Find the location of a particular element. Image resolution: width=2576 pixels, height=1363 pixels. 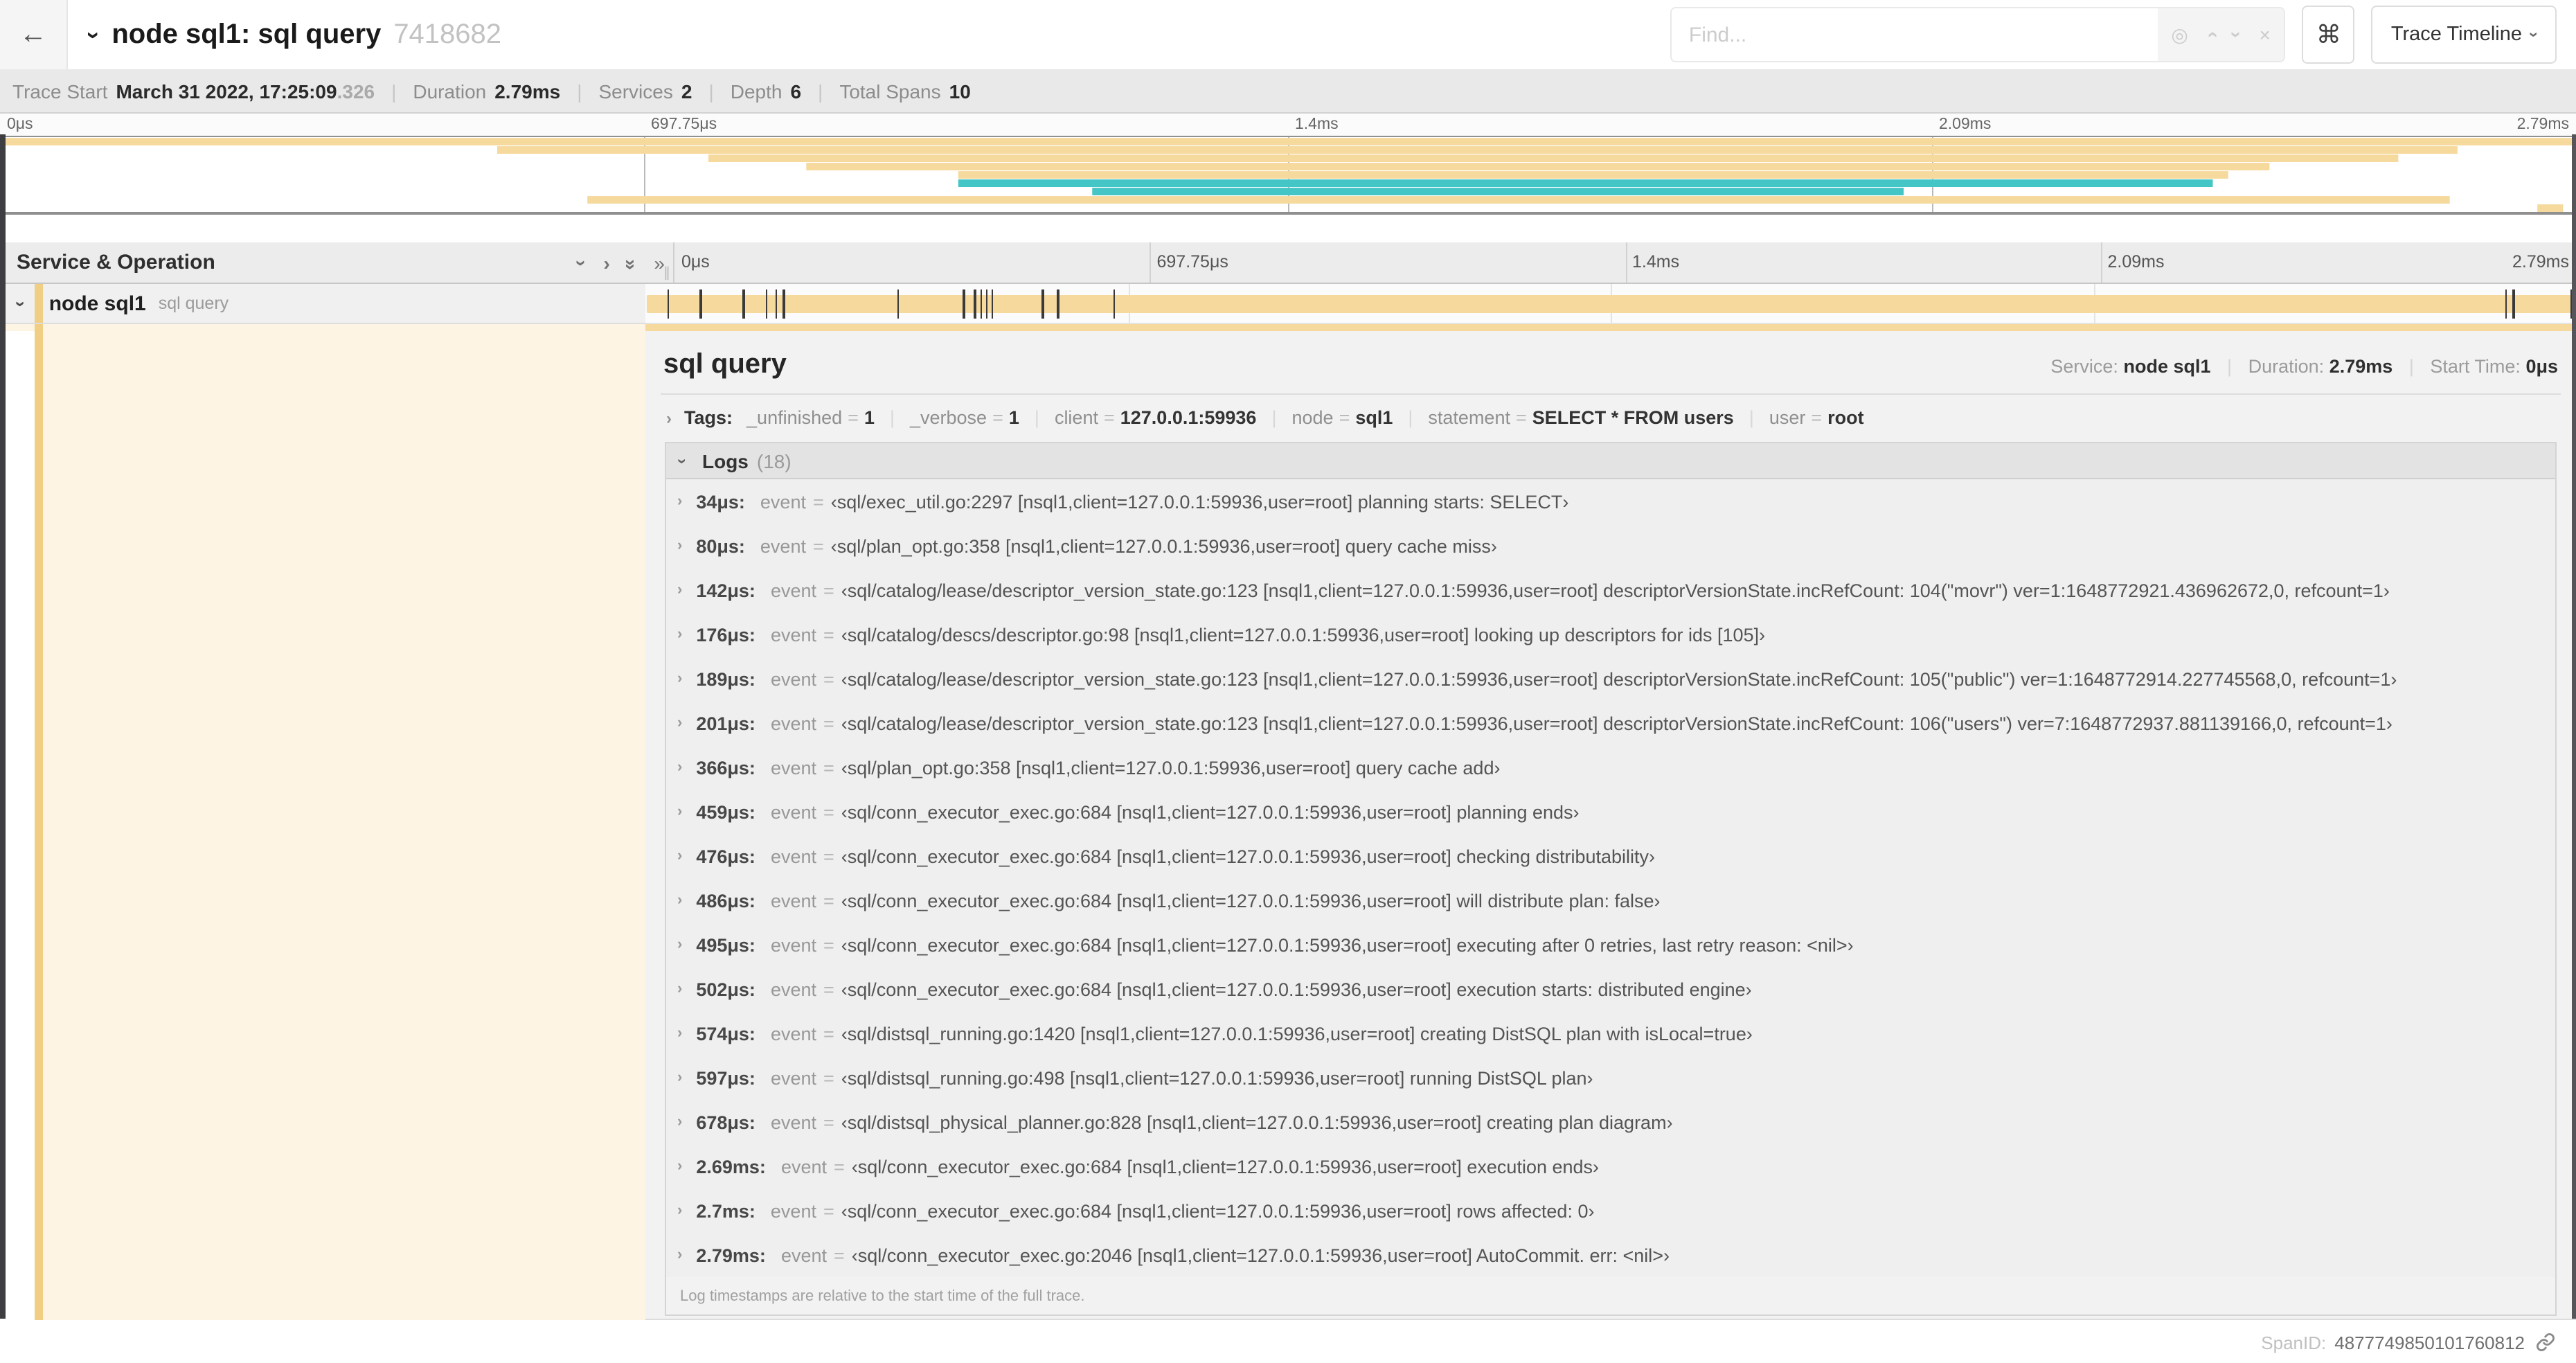

duration-value: 2.79ms is located at coordinates (2361, 367).